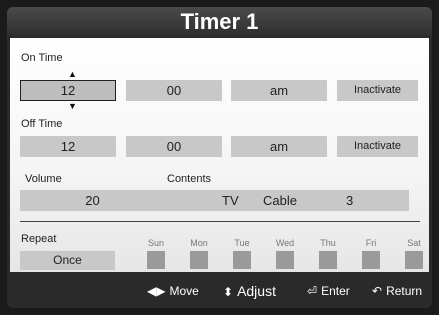  I want to click on contents-source: TV, so click(230, 200).